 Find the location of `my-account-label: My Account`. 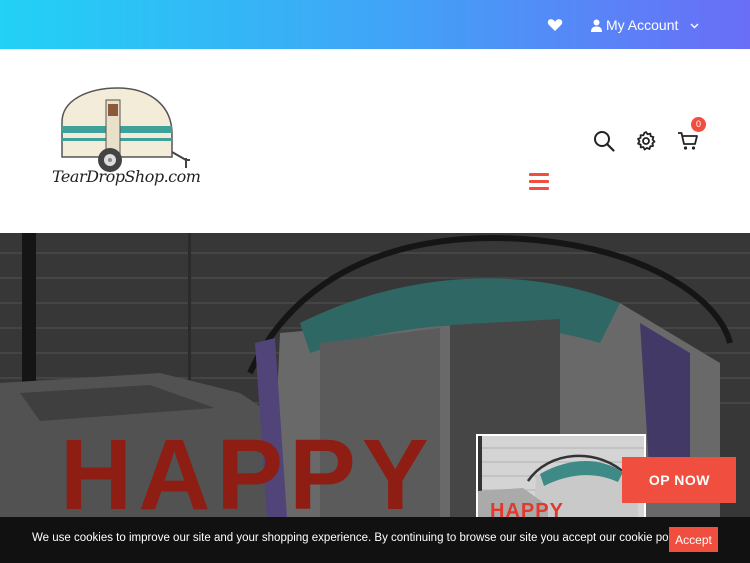

my-account-label: My Account is located at coordinates (642, 25).